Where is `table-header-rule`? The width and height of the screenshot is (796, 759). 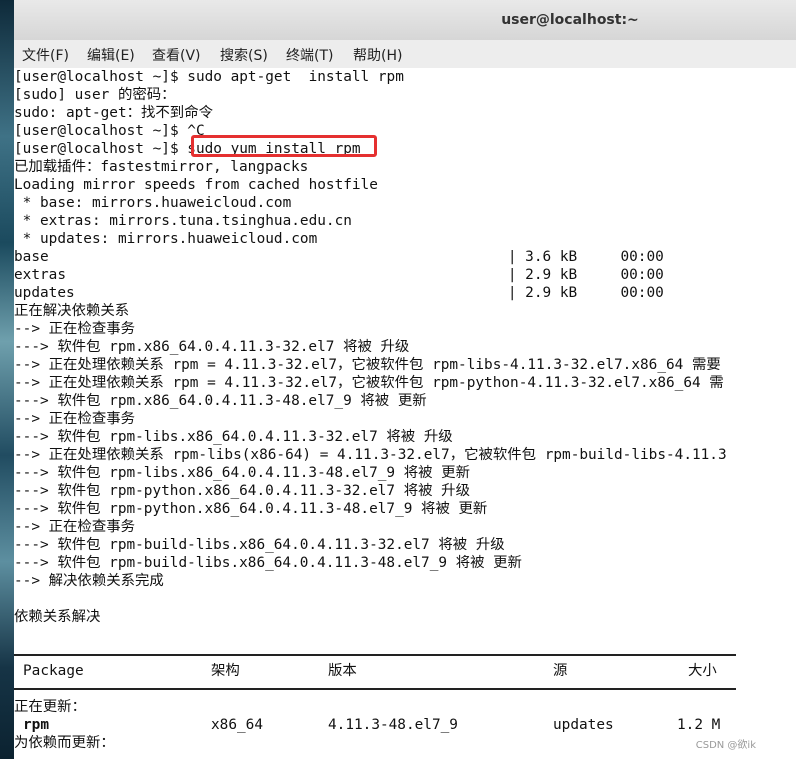 table-header-rule is located at coordinates (375, 689).